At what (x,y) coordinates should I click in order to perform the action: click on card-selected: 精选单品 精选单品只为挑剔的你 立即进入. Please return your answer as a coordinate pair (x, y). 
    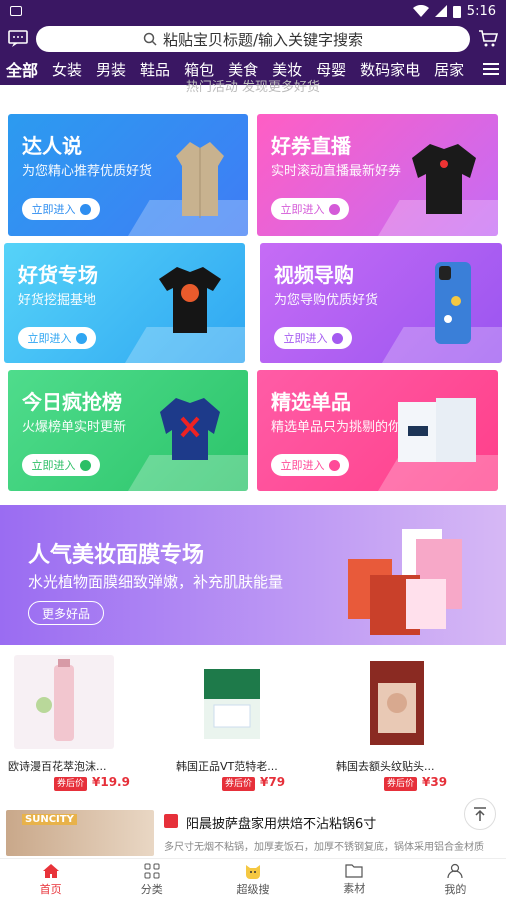
    Looking at the image, I should click on (377, 430).